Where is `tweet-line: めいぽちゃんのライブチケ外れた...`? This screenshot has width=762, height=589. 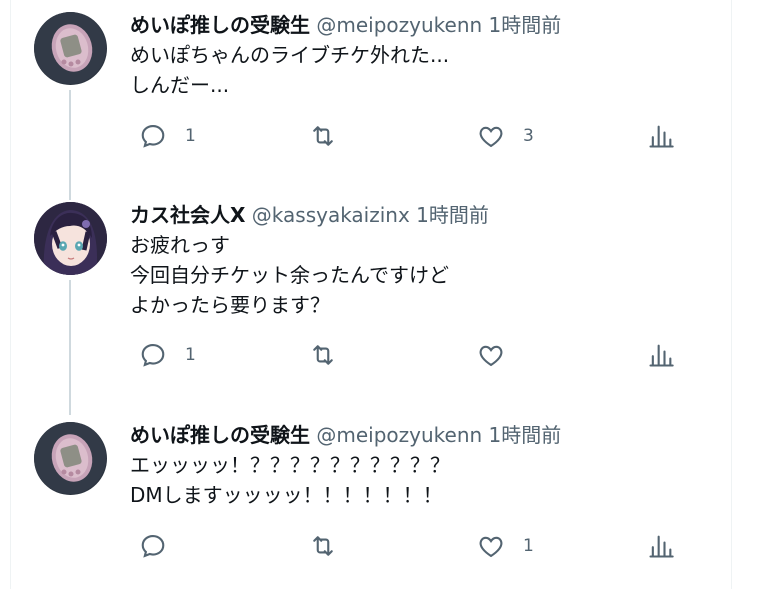
tweet-line: めいぽちゃんのライブチケ外れた... is located at coordinates (290, 55).